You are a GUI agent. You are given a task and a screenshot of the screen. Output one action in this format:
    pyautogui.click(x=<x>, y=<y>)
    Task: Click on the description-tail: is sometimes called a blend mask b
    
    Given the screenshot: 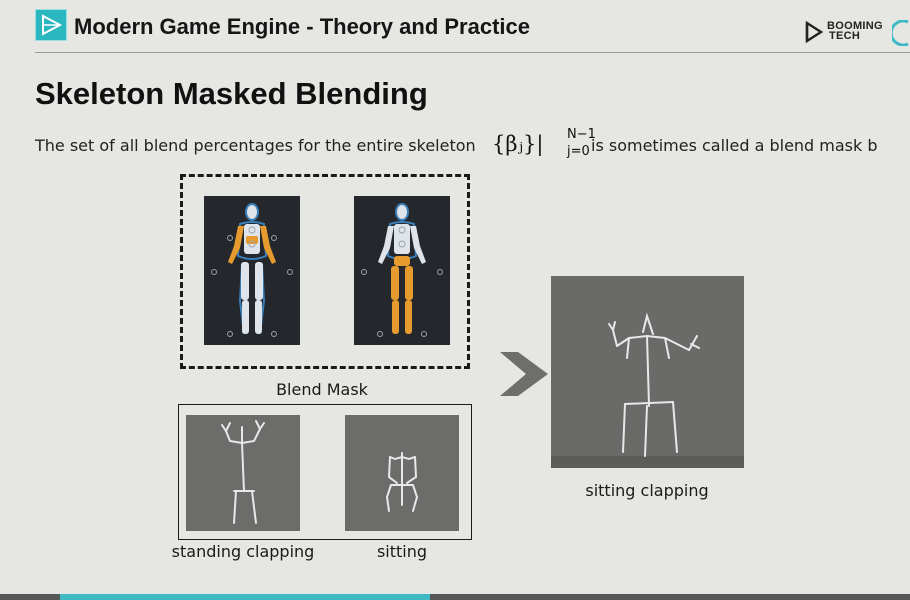 What is the action you would take?
    pyautogui.click(x=734, y=145)
    